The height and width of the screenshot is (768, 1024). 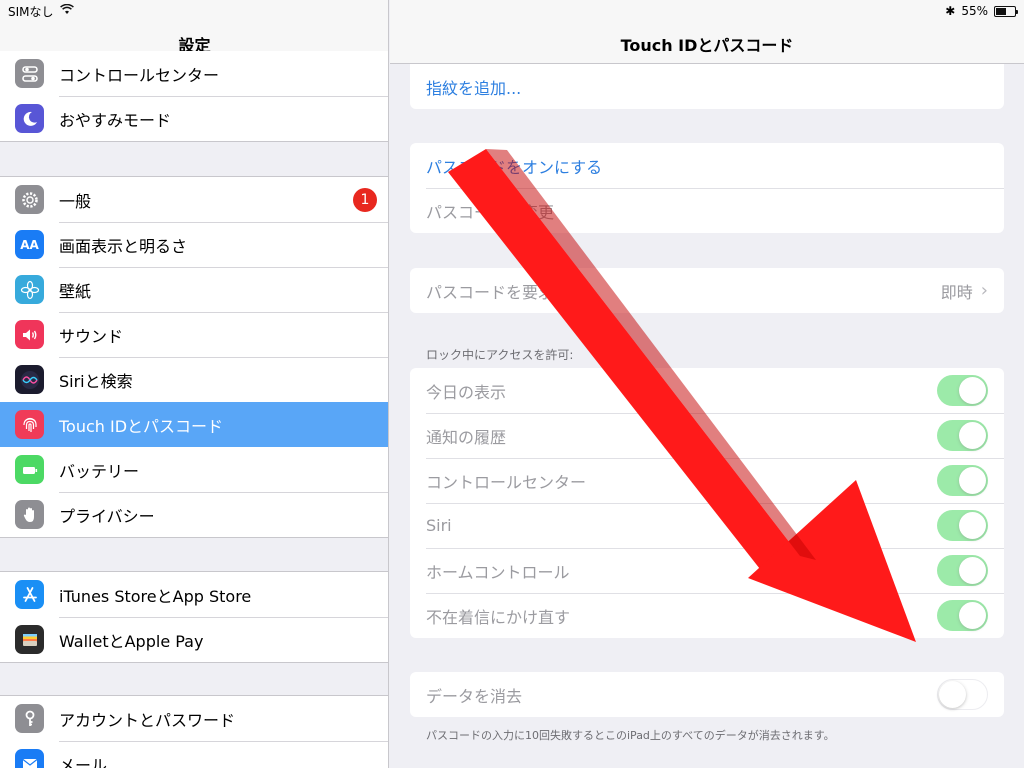 What do you see at coordinates (147, 720) in the screenshot?
I see `sidebar-item-label: アカウントとパスワード` at bounding box center [147, 720].